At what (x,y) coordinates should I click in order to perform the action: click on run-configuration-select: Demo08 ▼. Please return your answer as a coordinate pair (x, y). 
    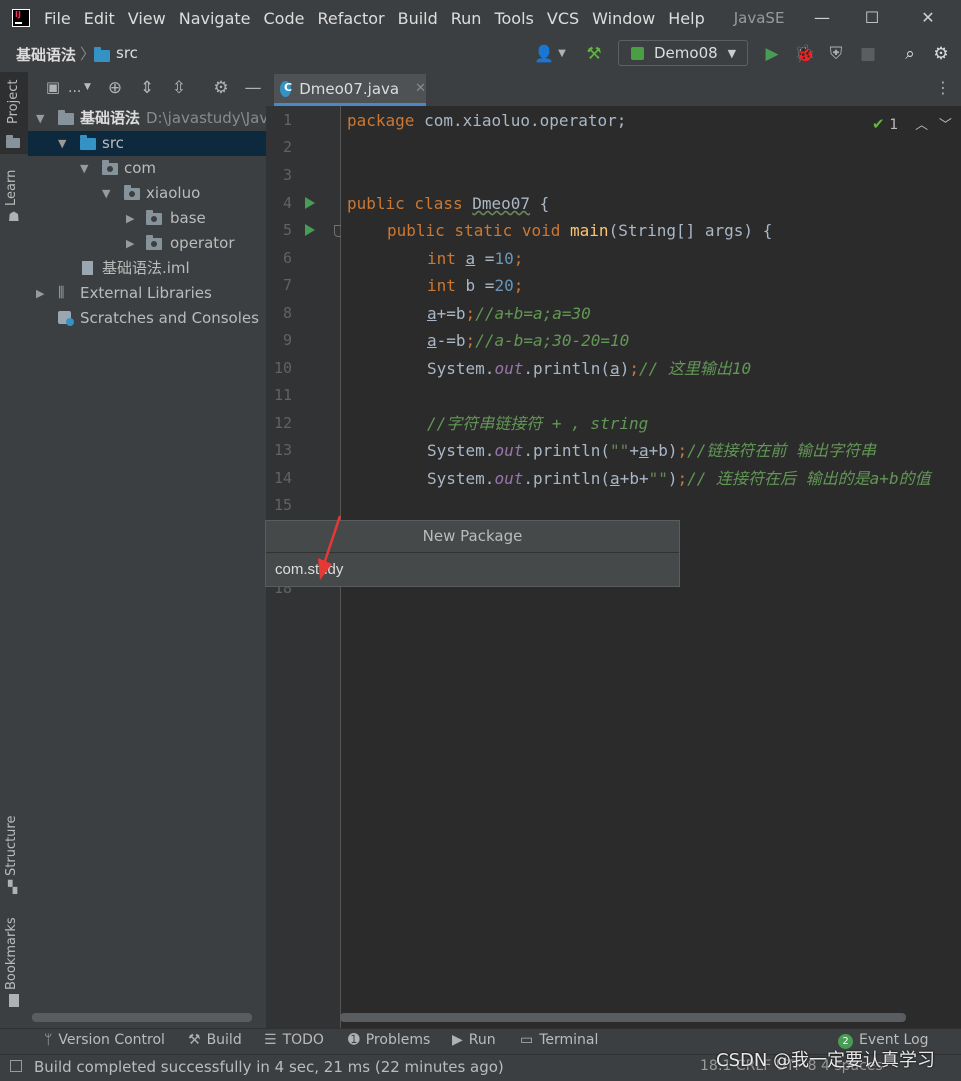
    Looking at the image, I should click on (683, 53).